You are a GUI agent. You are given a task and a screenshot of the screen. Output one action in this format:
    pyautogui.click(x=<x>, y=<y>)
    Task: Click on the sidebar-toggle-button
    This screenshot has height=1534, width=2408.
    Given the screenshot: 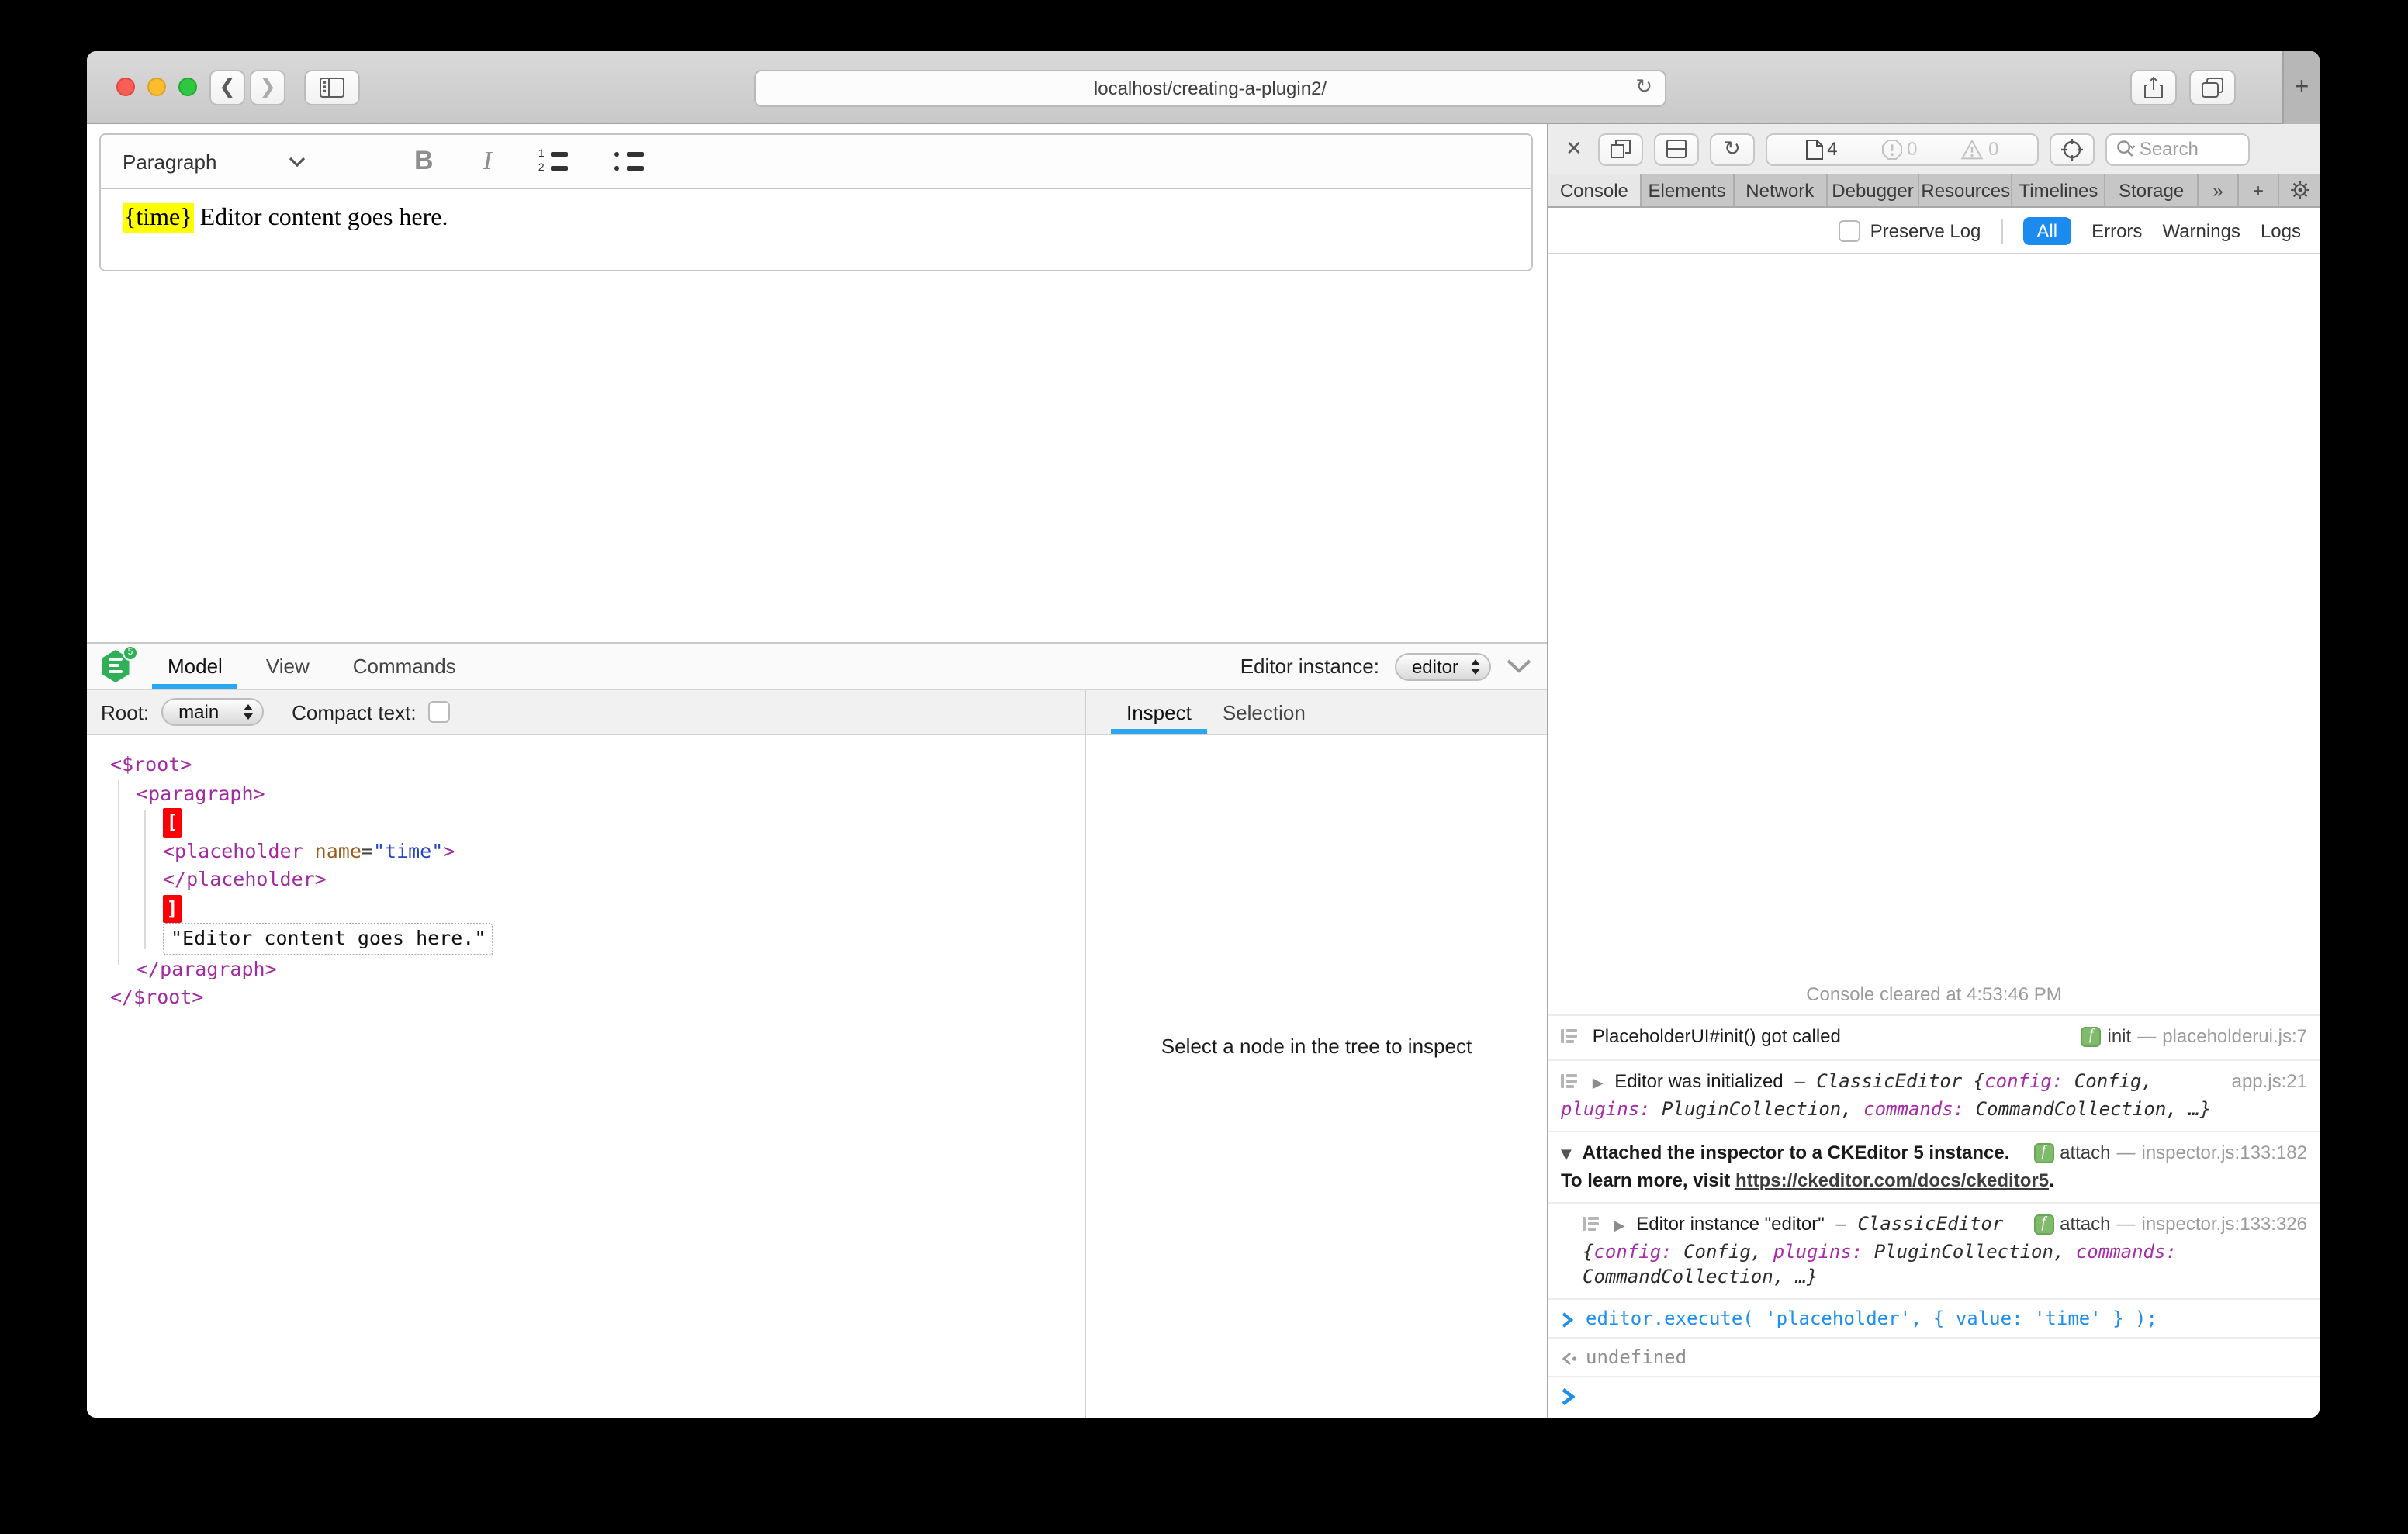 What is the action you would take?
    pyautogui.click(x=332, y=87)
    